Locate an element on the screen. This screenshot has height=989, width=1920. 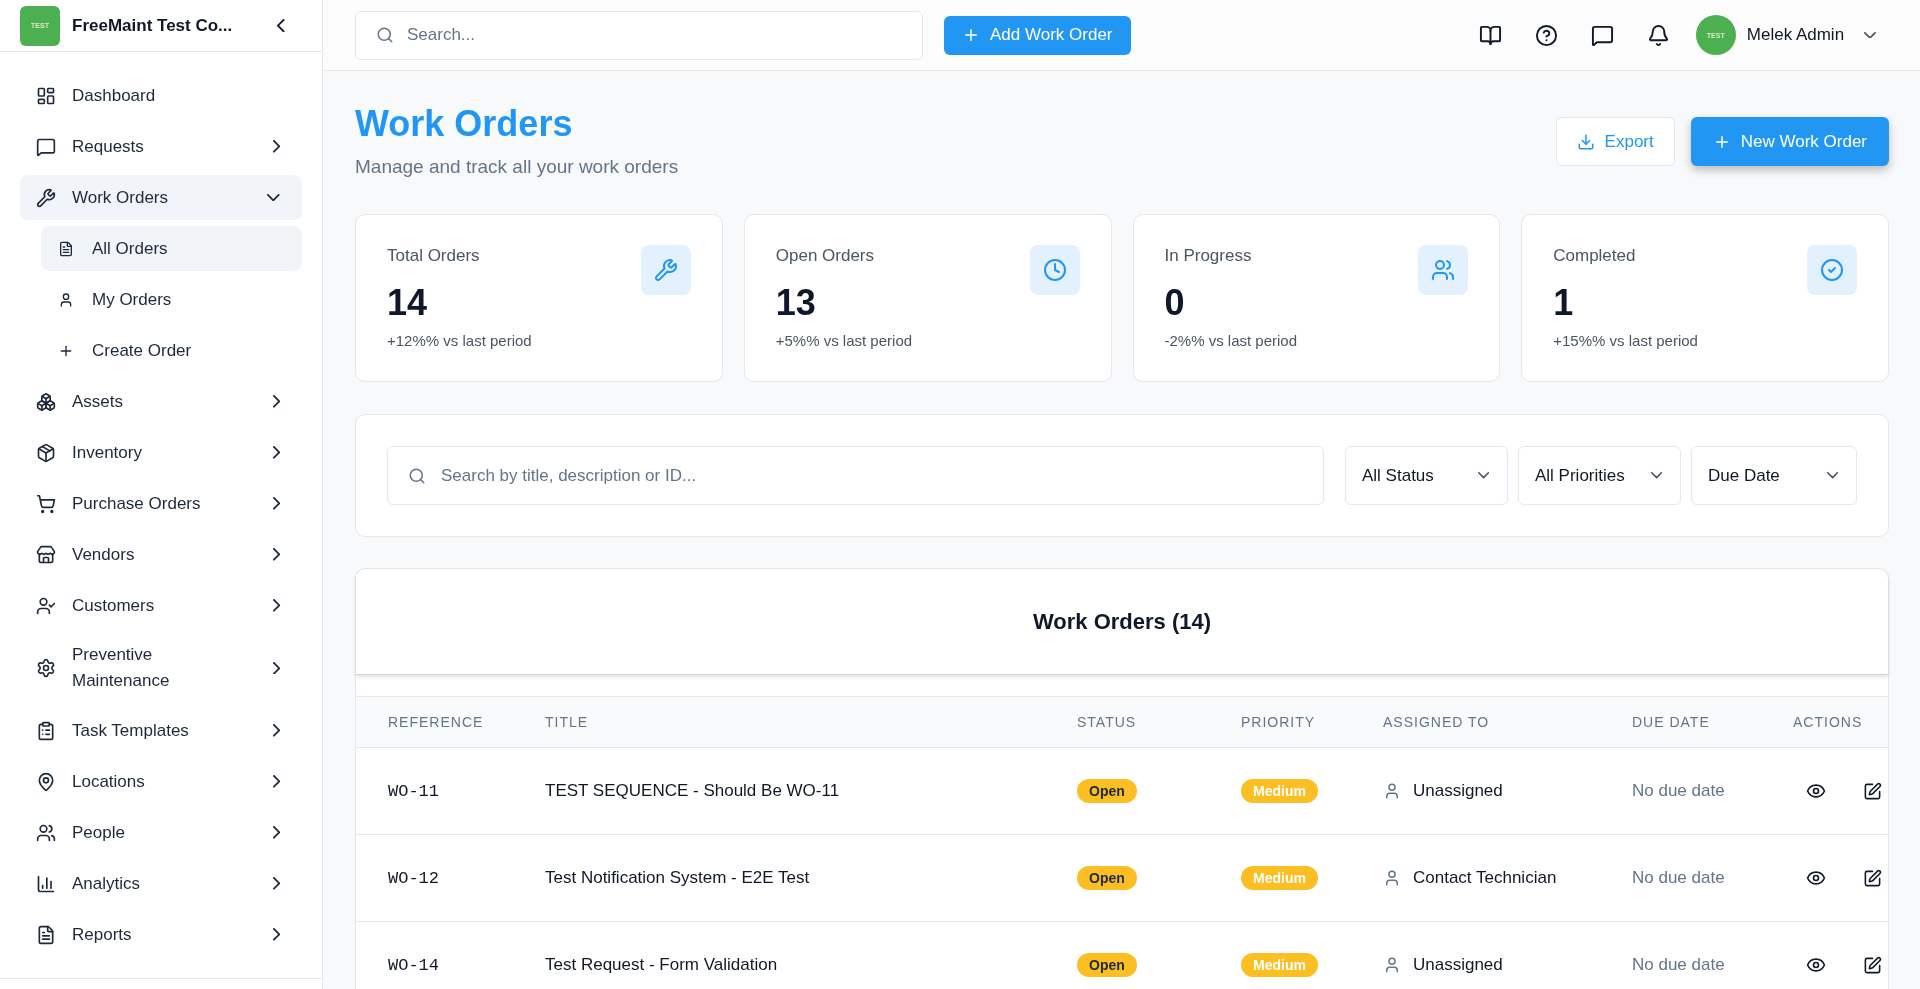
page-title: Work Orders is located at coordinates (464, 124).